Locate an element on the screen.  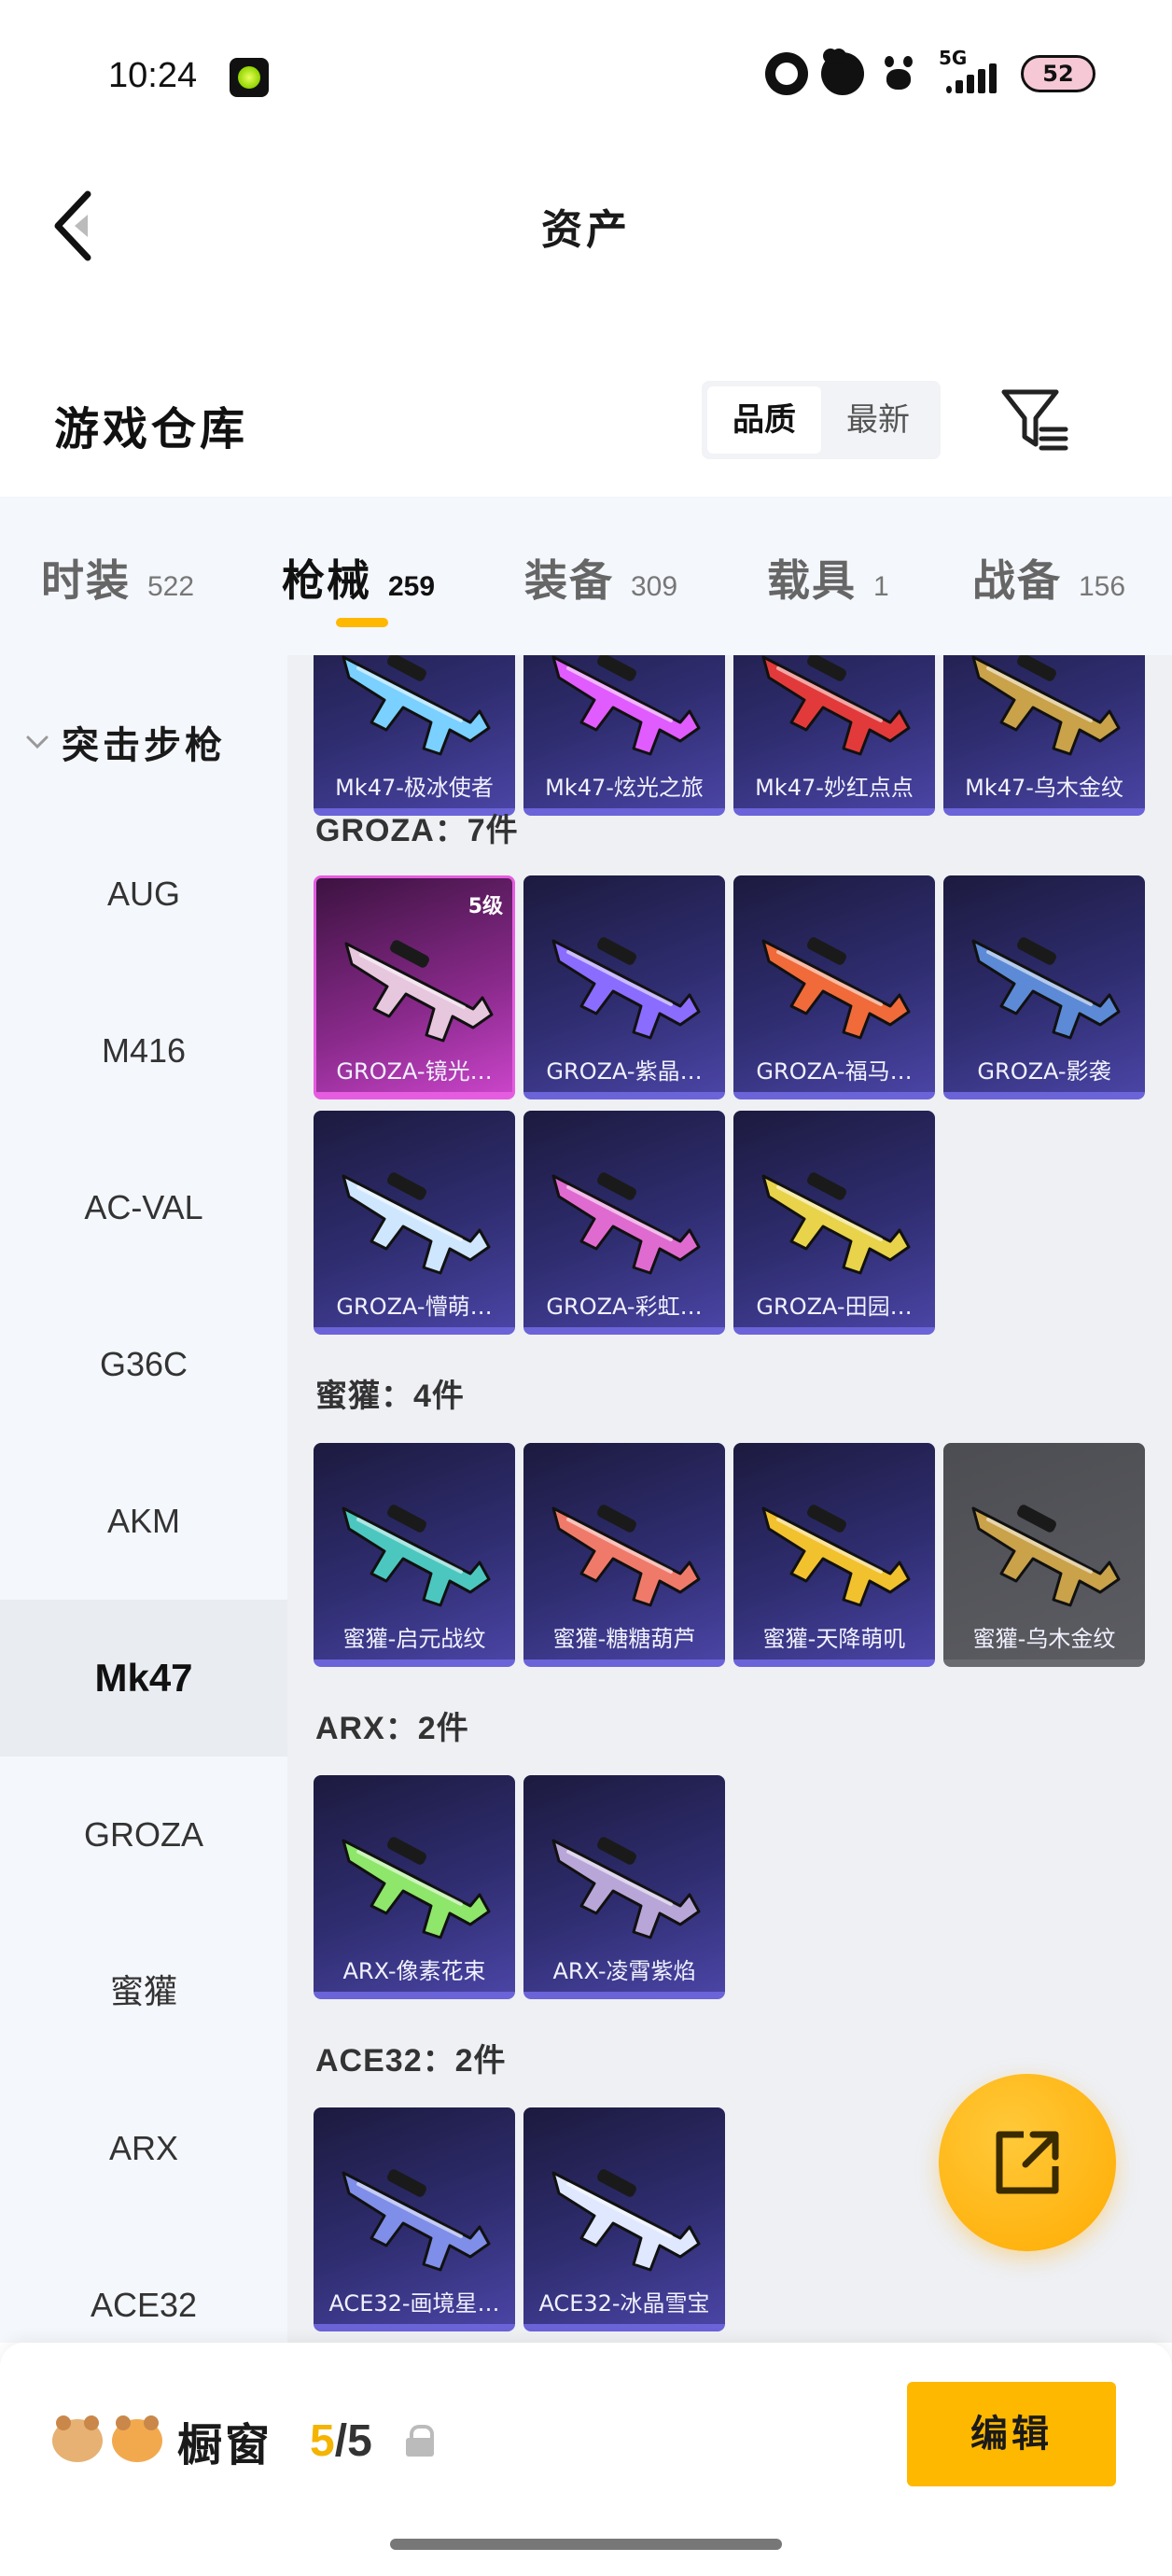
group-title-honey-badger: 蜜獾：4件 is located at coordinates (390, 1396).